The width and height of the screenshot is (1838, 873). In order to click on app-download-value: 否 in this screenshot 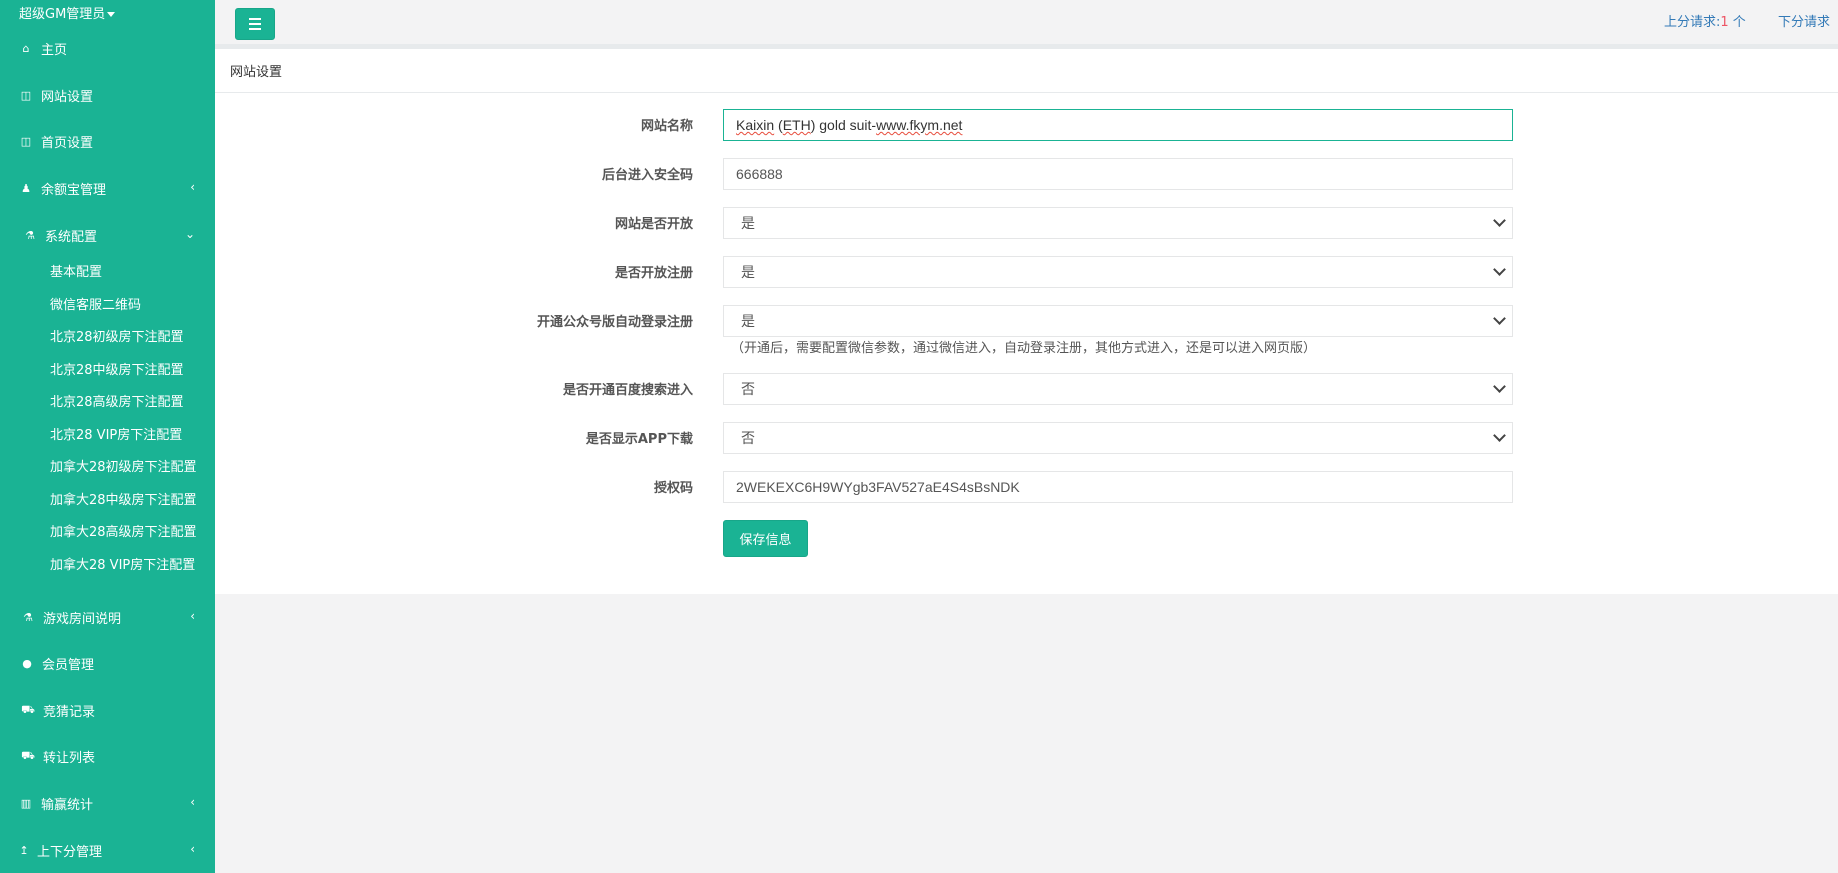, I will do `click(748, 438)`.